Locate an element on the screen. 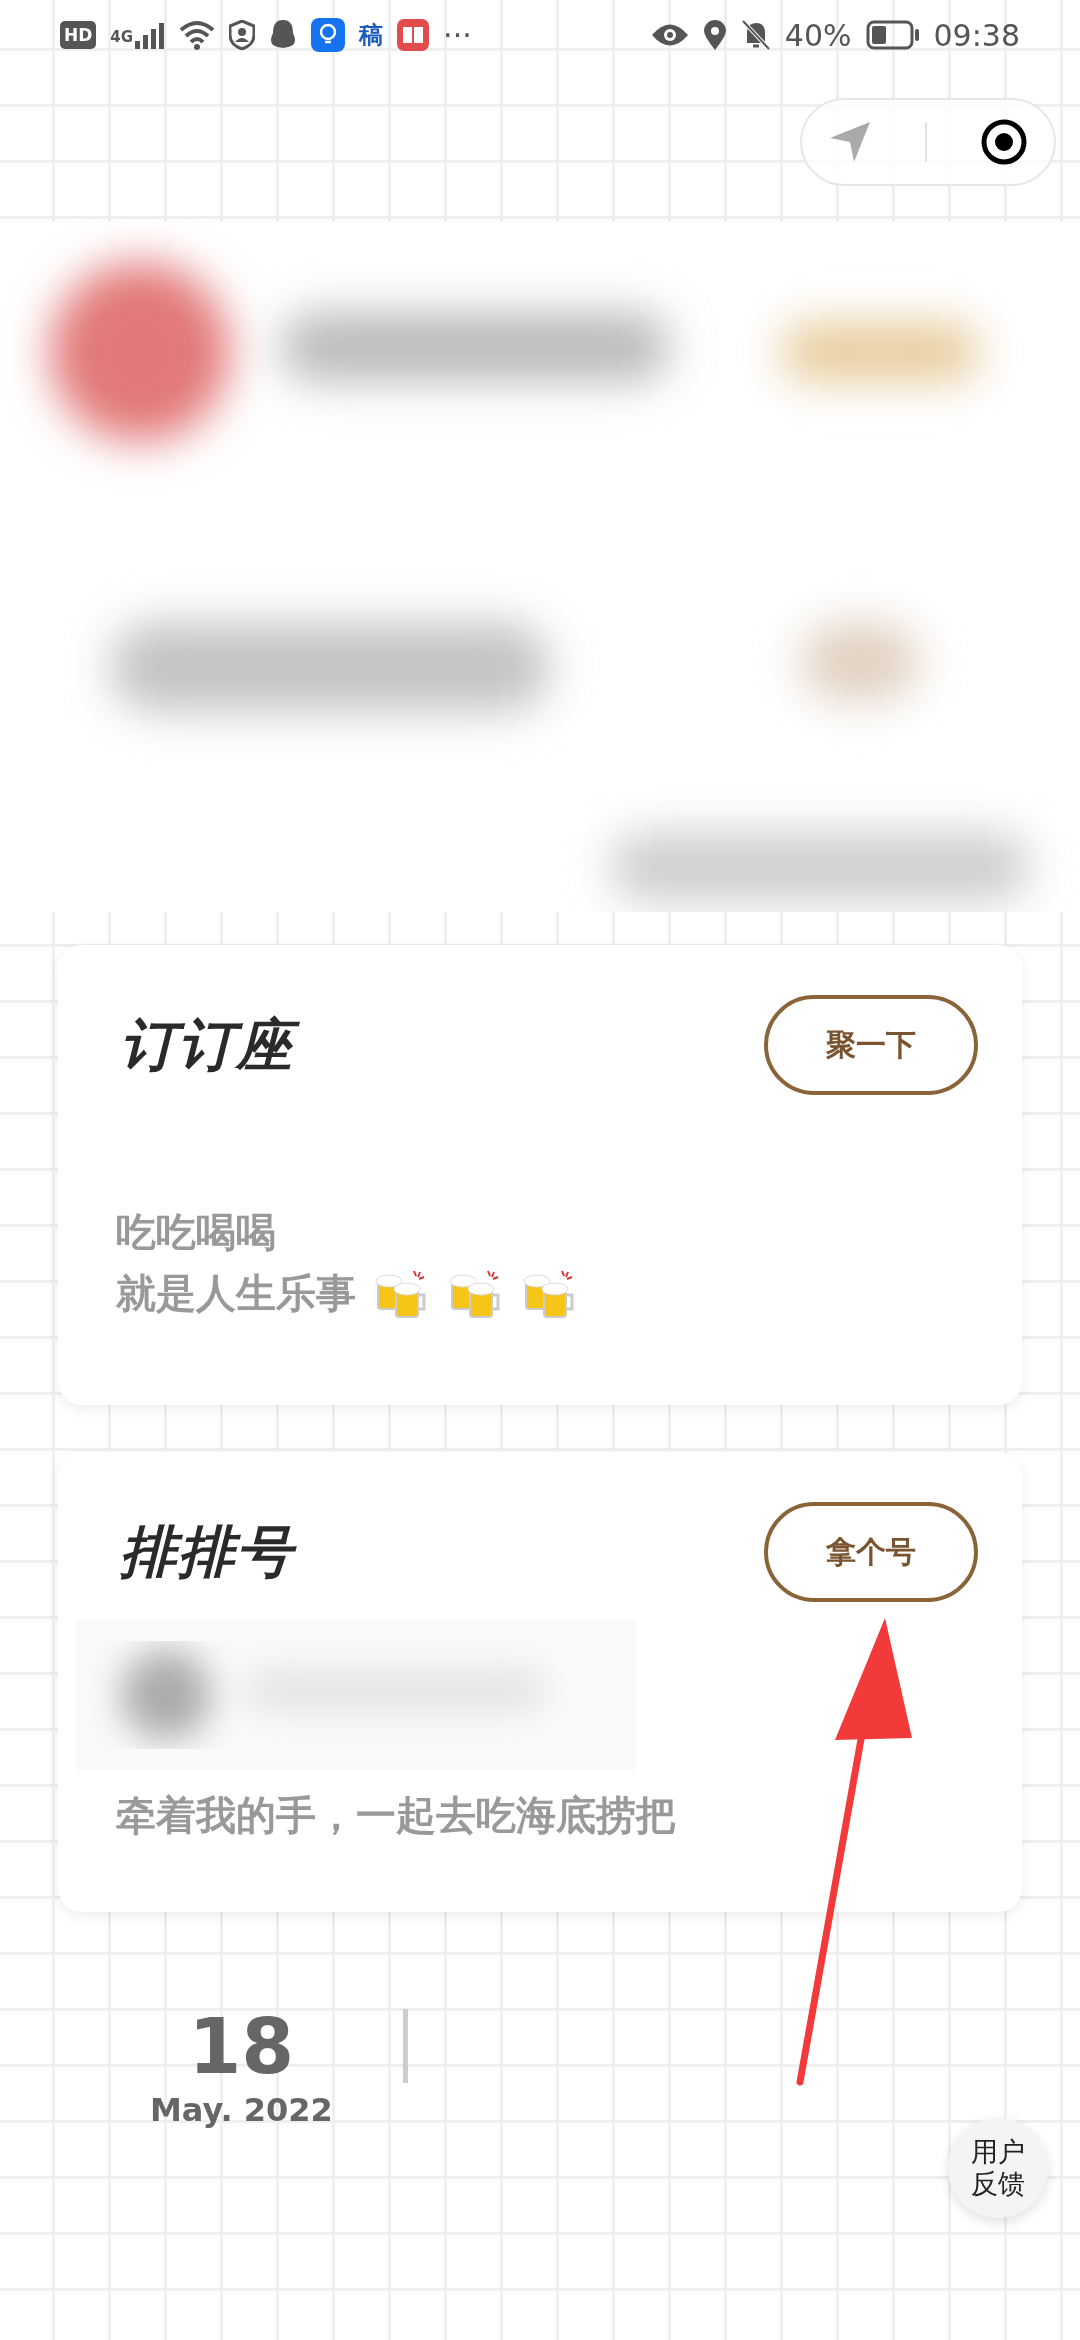 This screenshot has height=2340, width=1080. date-day: 18 is located at coordinates (241, 2046).